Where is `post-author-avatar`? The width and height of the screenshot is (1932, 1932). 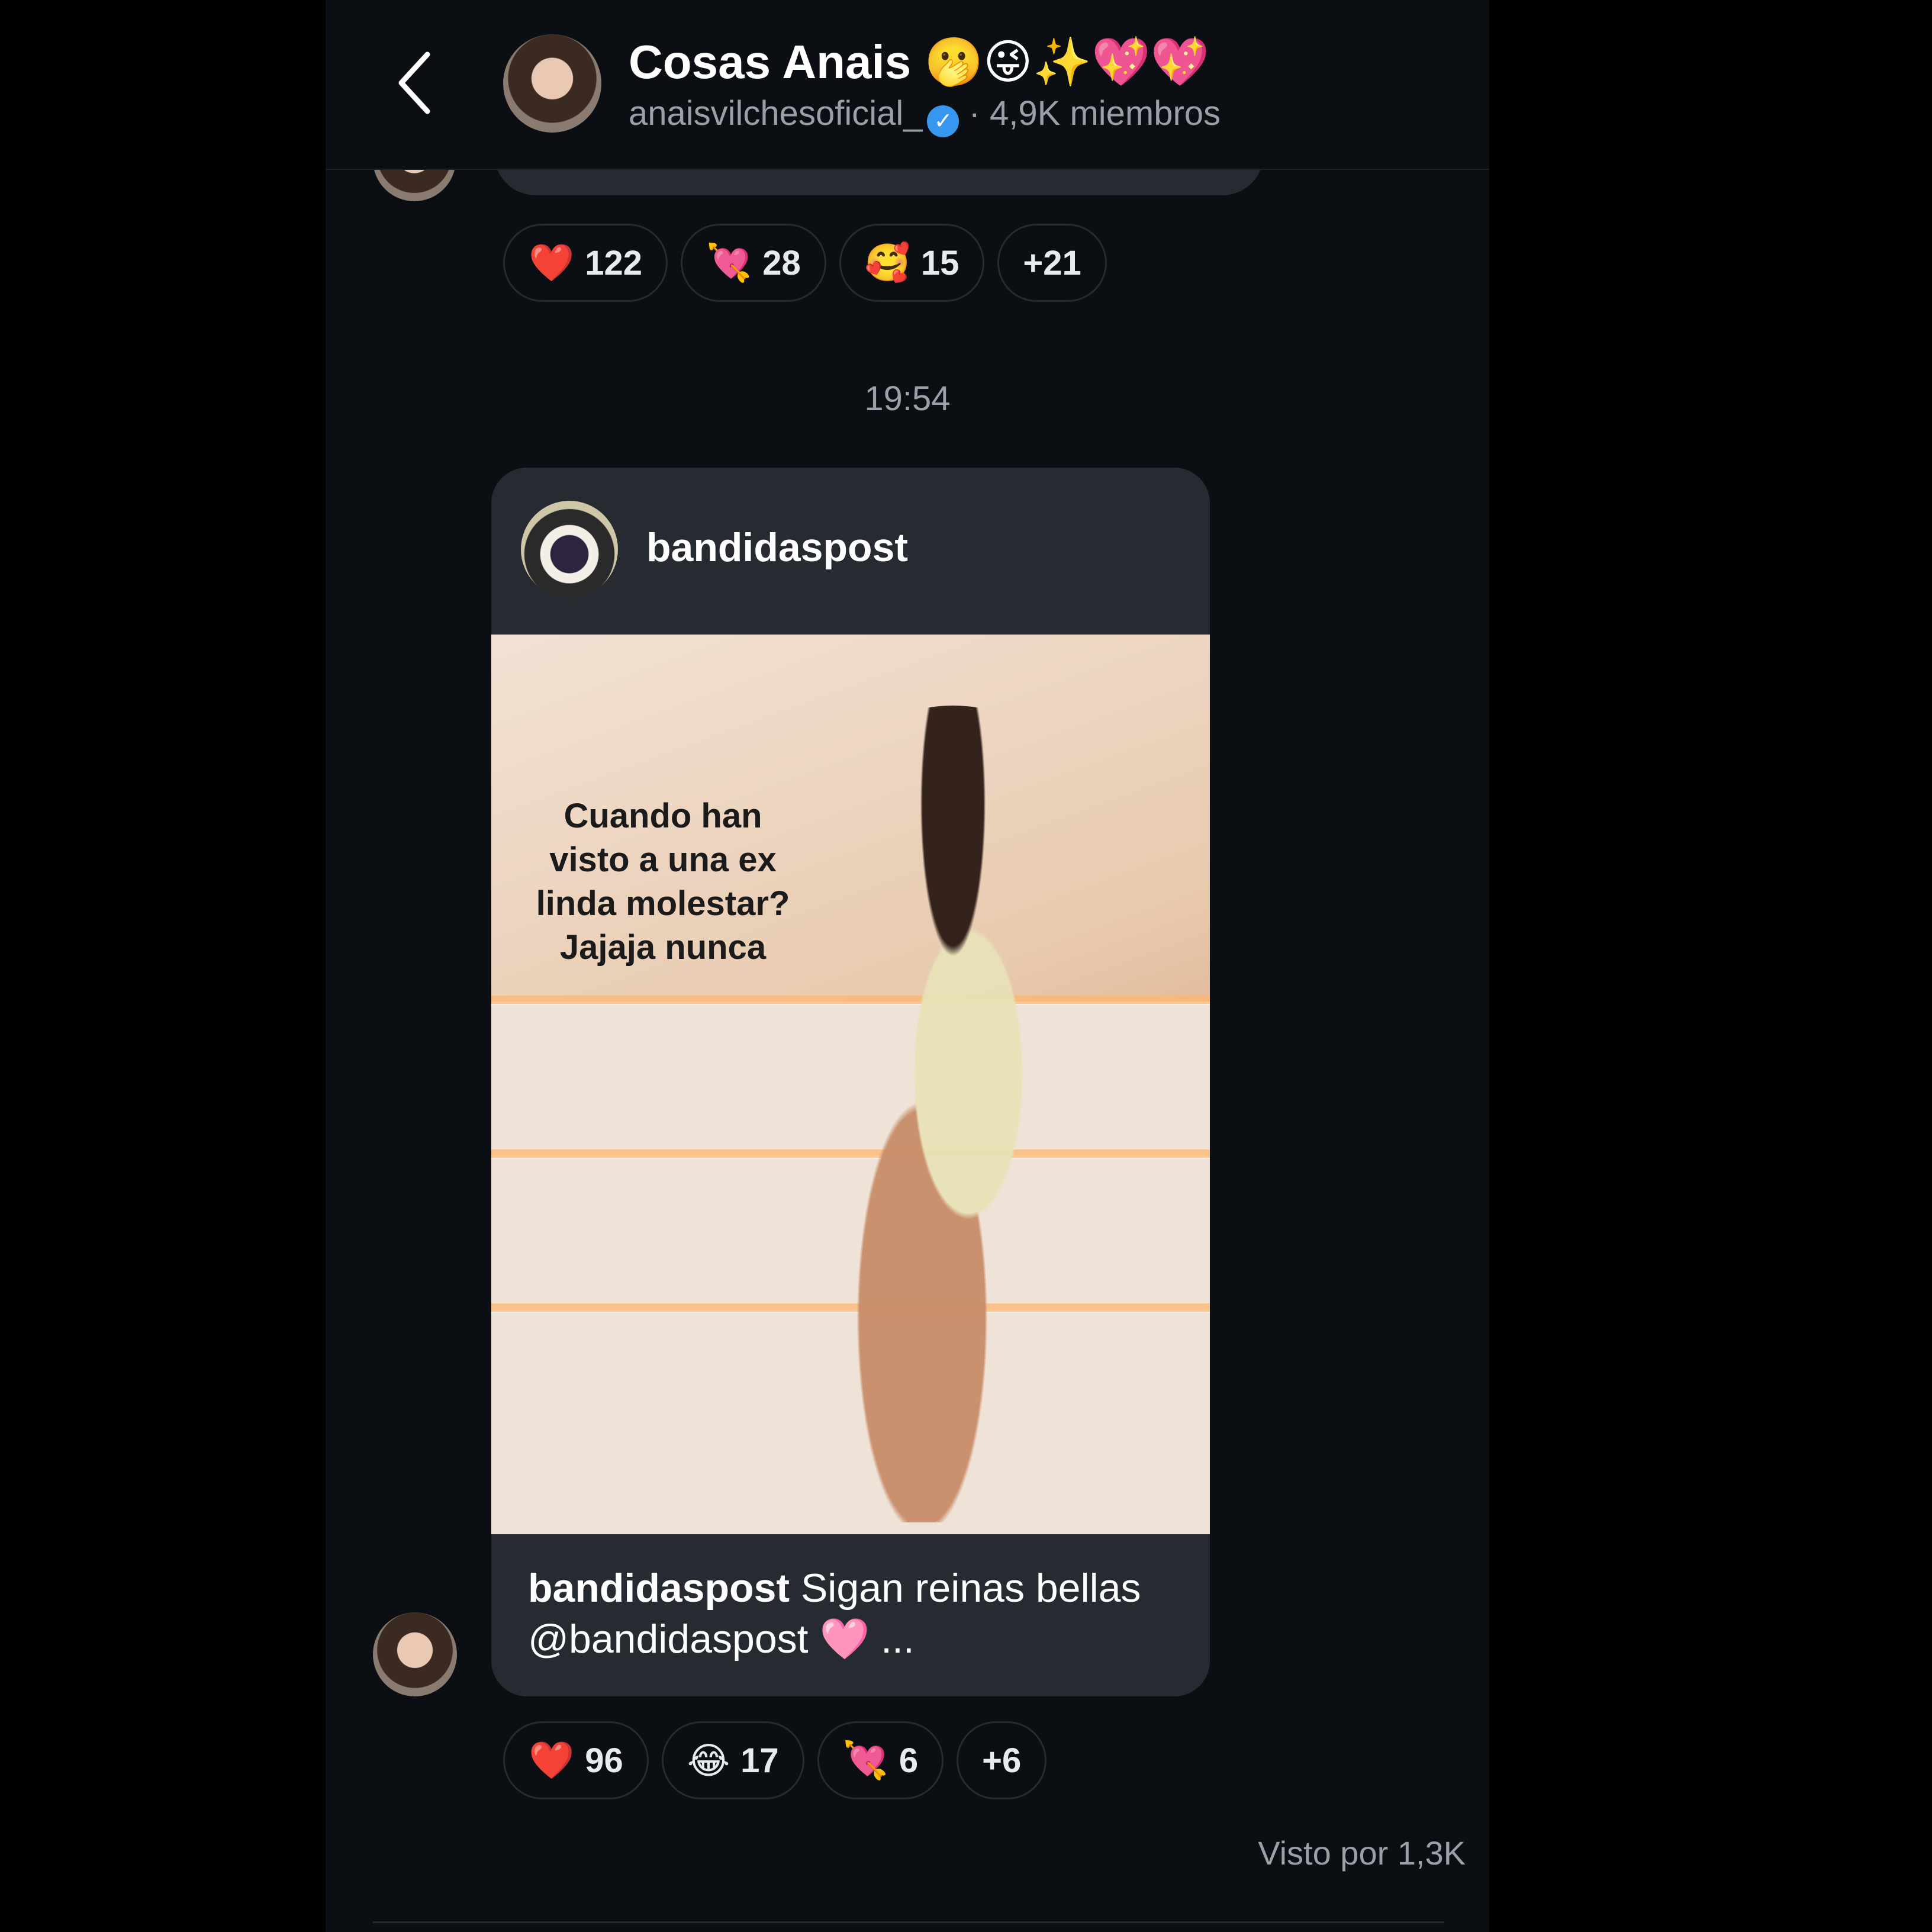 post-author-avatar is located at coordinates (569, 550).